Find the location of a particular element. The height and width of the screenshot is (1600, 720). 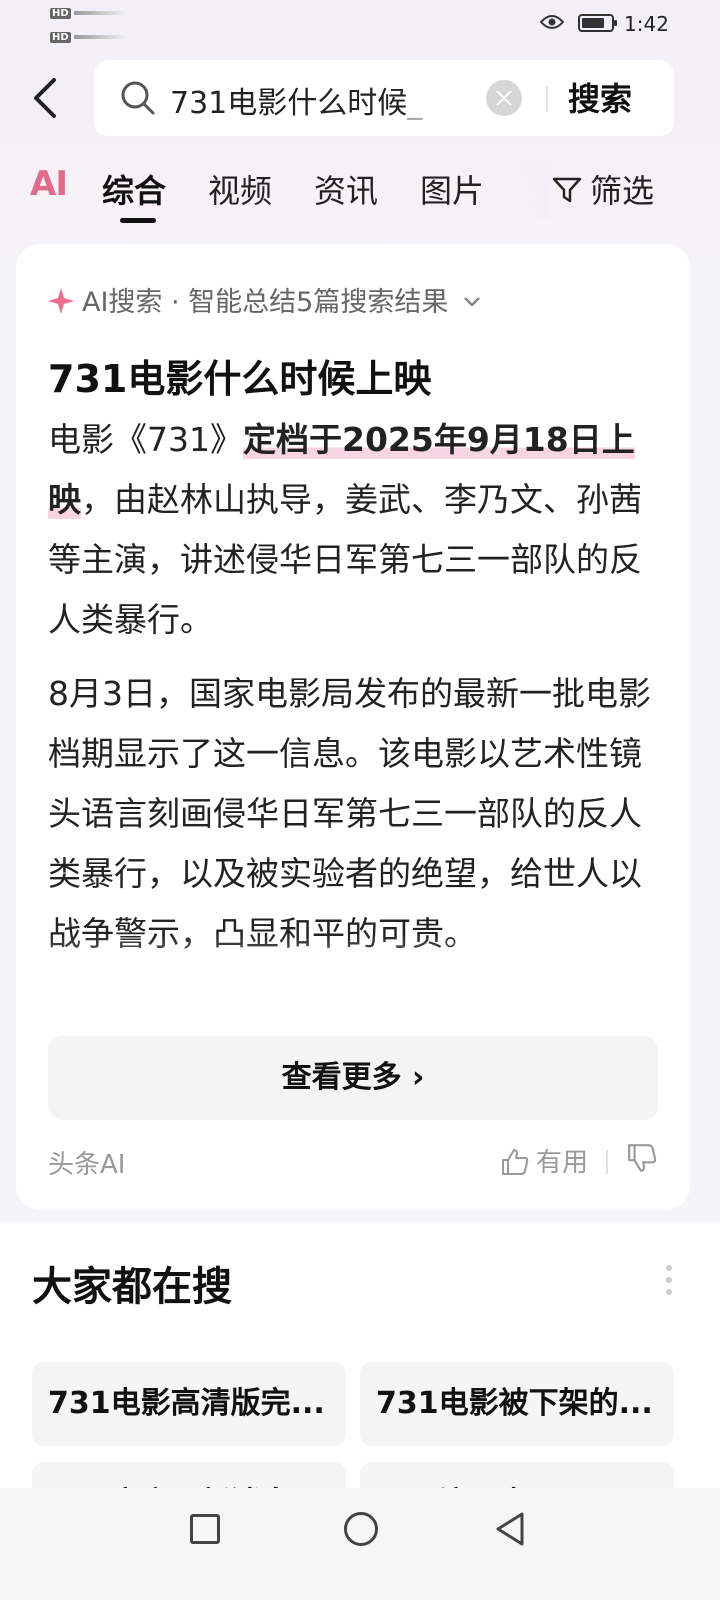

tab-news: 资讯 is located at coordinates (346, 189).